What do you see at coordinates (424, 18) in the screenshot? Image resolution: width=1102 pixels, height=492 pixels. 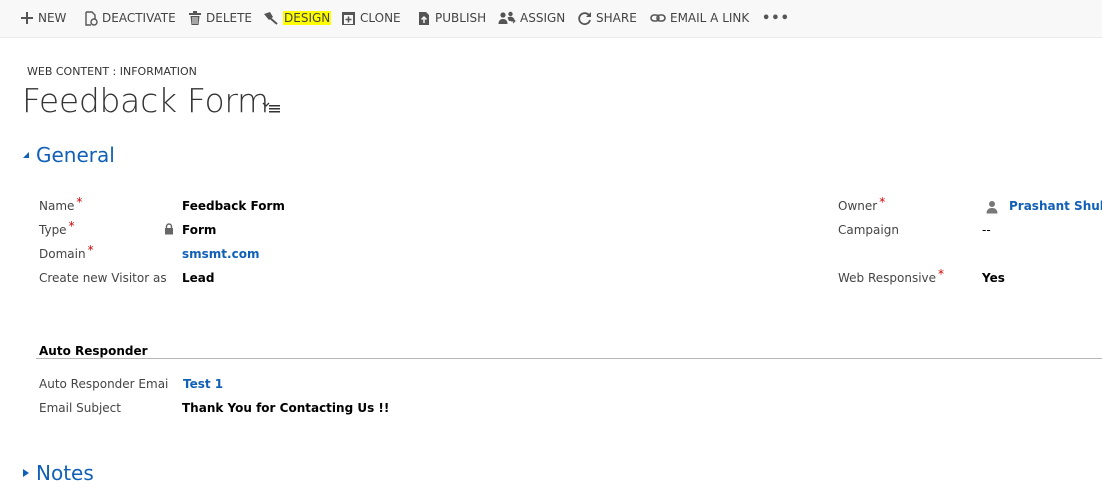 I see `publish-icon` at bounding box center [424, 18].